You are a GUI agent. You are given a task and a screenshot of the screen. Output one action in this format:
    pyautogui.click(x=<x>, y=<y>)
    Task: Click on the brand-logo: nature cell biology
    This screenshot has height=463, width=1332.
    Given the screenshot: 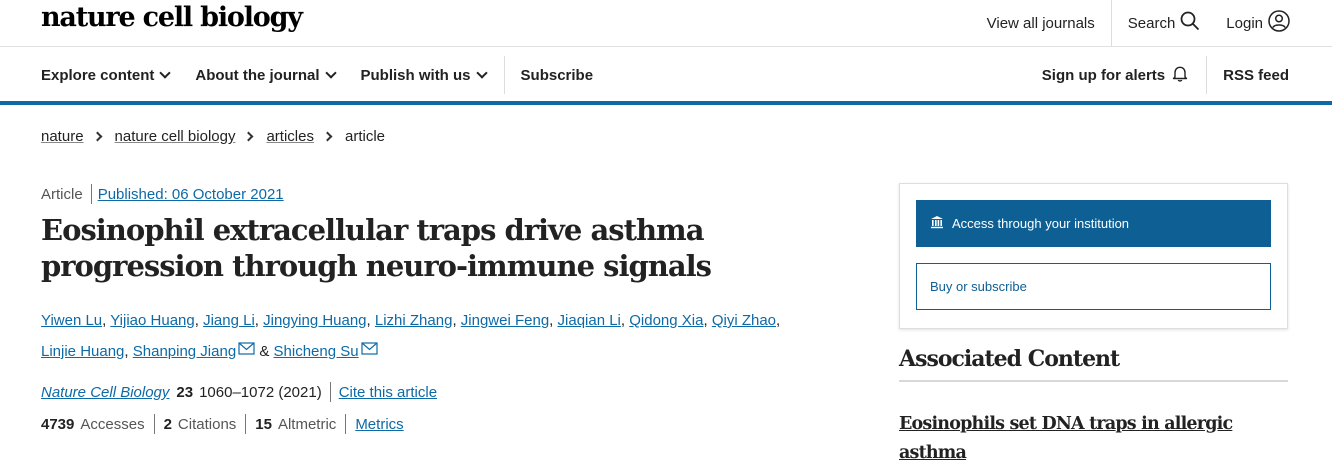 What is the action you would take?
    pyautogui.click(x=172, y=17)
    